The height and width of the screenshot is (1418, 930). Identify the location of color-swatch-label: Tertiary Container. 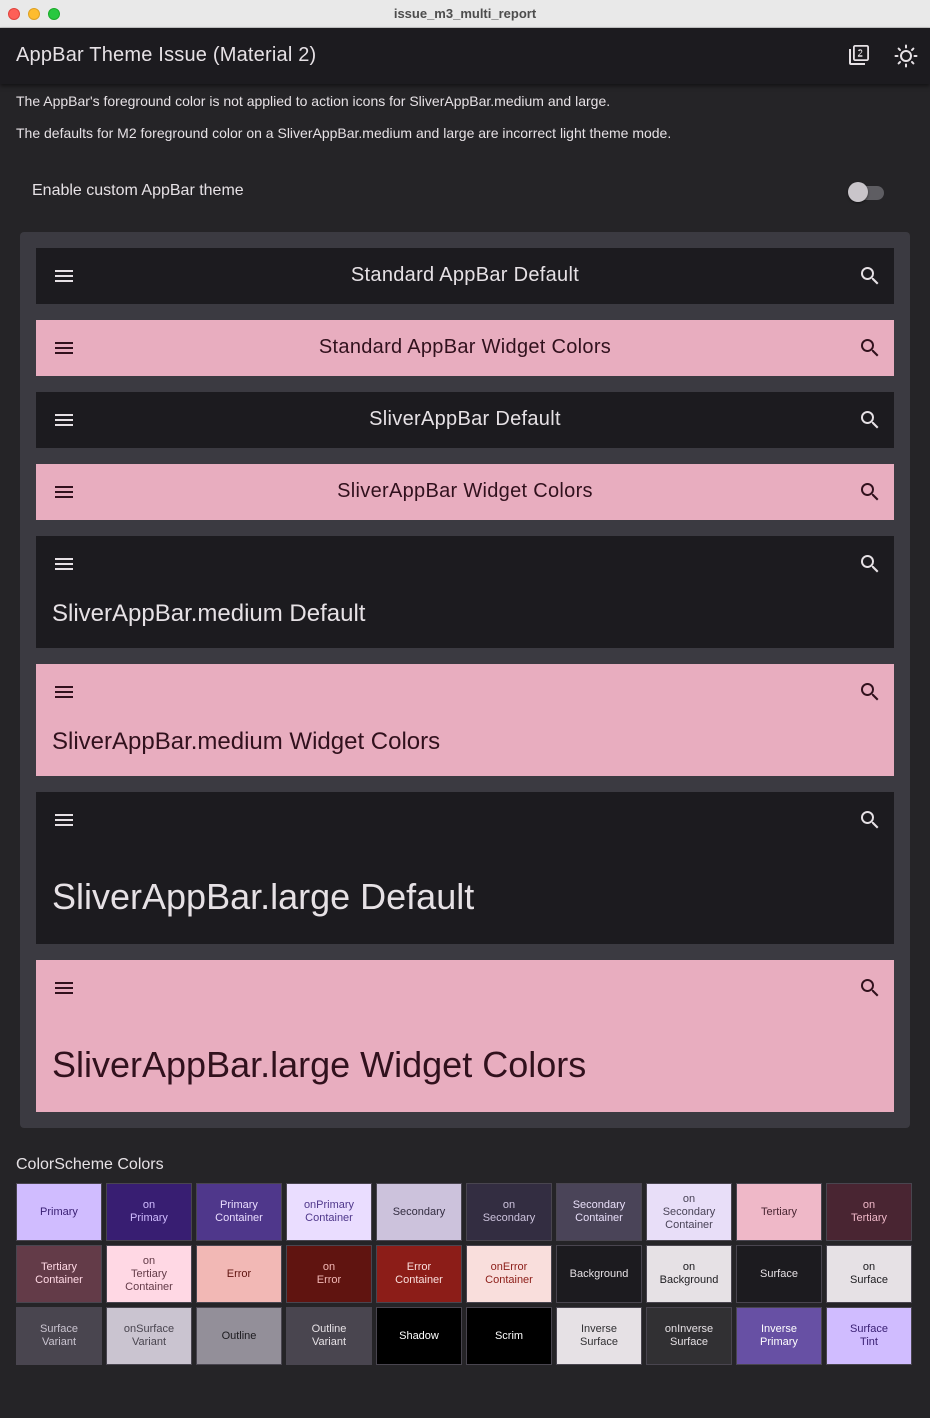
(59, 1273).